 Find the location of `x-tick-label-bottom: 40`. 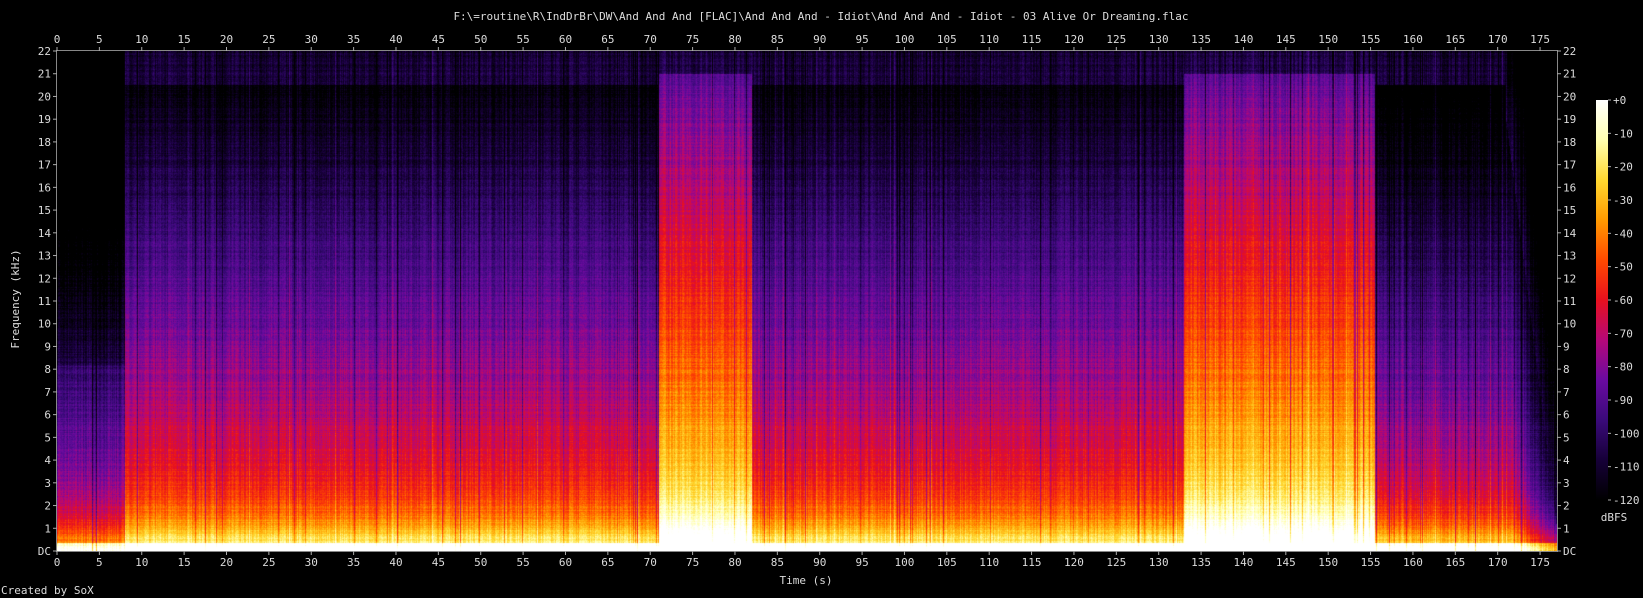

x-tick-label-bottom: 40 is located at coordinates (395, 562).